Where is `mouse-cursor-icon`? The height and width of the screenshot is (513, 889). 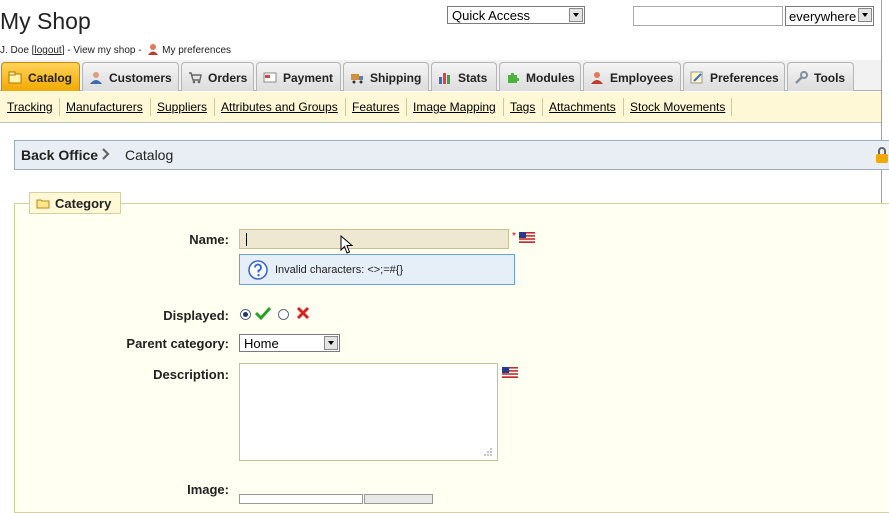
mouse-cursor-icon is located at coordinates (347, 244).